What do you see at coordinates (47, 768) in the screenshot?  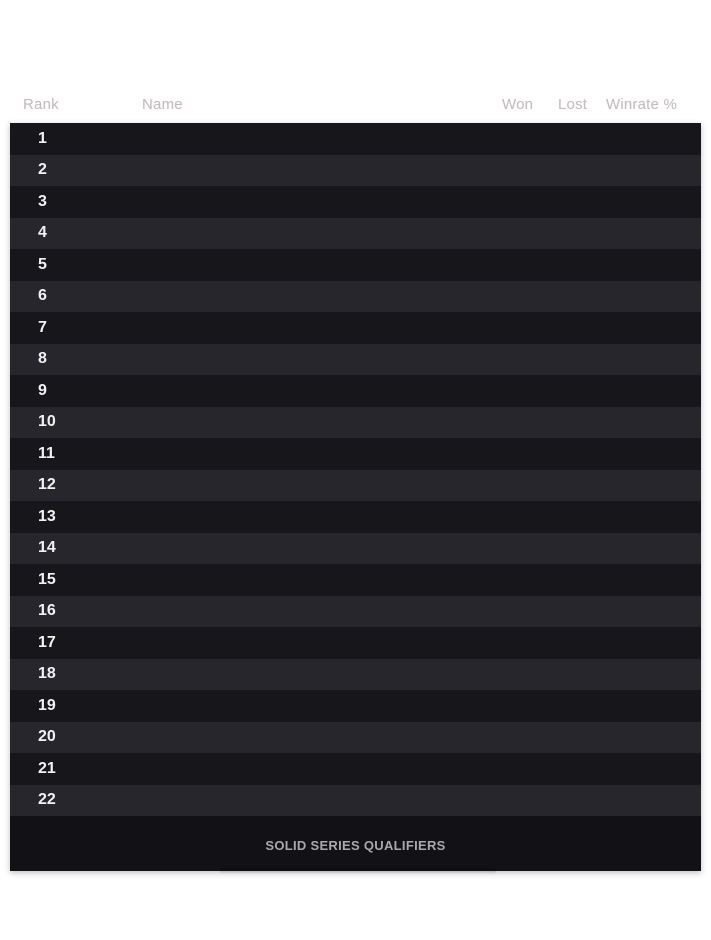 I see `rank-cell: 21` at bounding box center [47, 768].